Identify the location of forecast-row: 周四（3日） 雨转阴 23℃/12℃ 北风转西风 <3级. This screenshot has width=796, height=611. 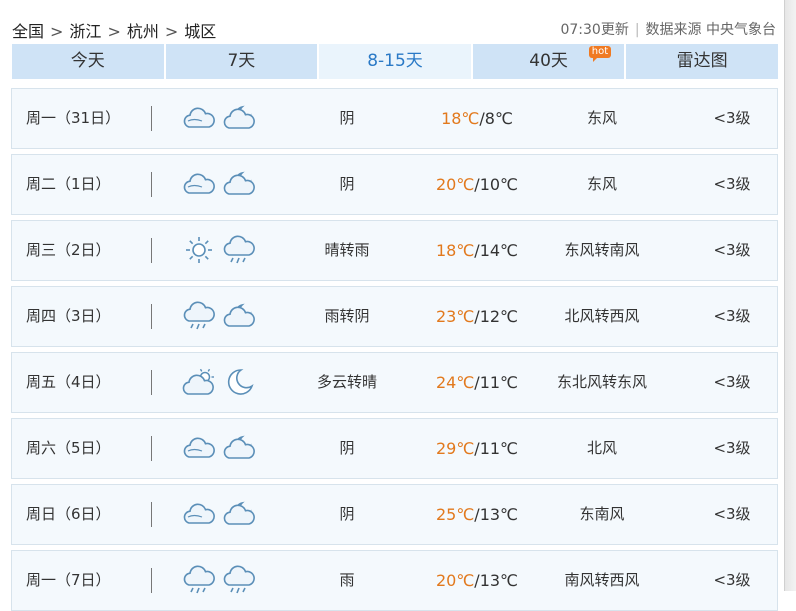
(394, 316).